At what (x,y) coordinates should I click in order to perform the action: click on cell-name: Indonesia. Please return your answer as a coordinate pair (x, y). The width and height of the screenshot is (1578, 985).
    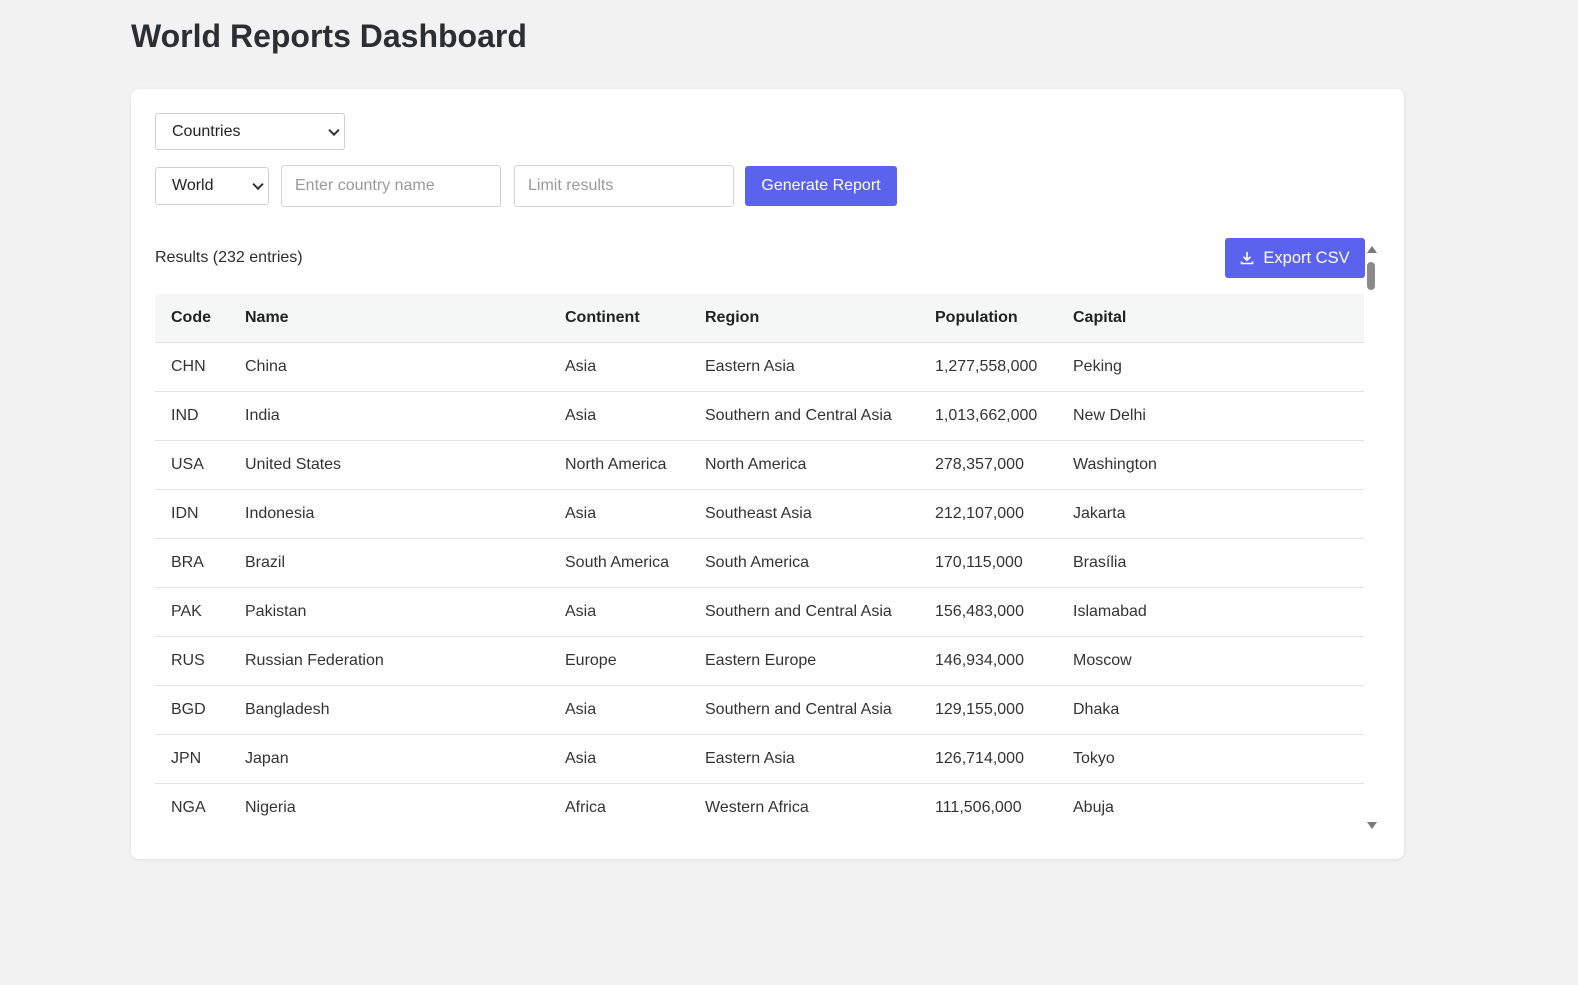
    Looking at the image, I should click on (389, 514).